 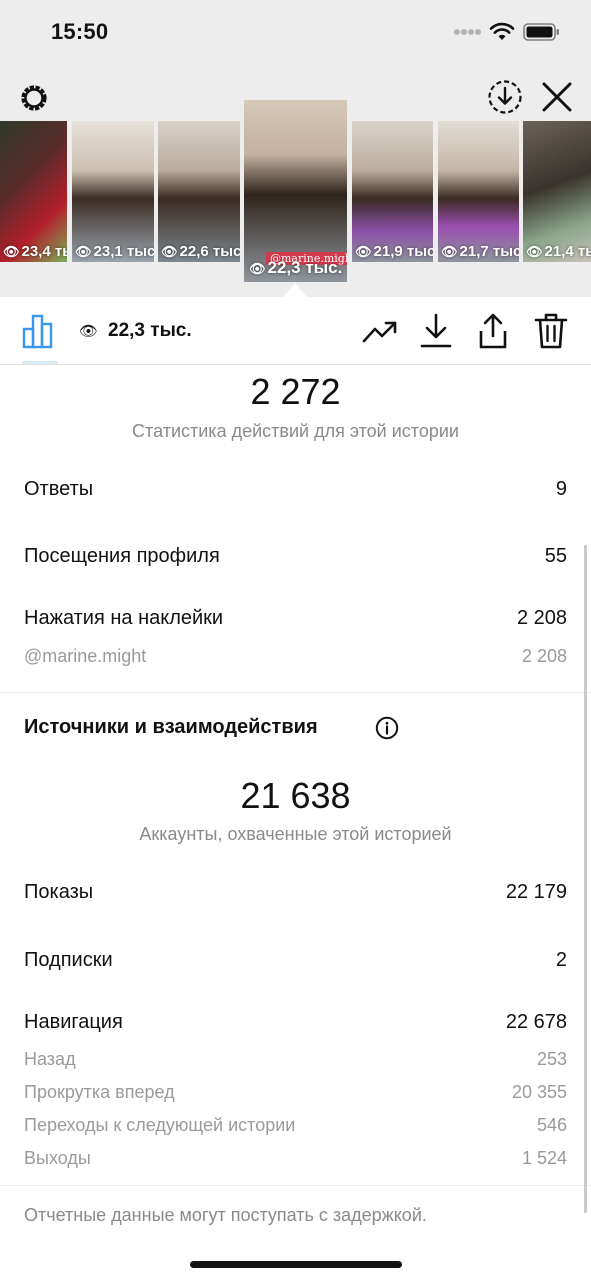 What do you see at coordinates (551, 1125) in the screenshot?
I see `next-story-value: 546` at bounding box center [551, 1125].